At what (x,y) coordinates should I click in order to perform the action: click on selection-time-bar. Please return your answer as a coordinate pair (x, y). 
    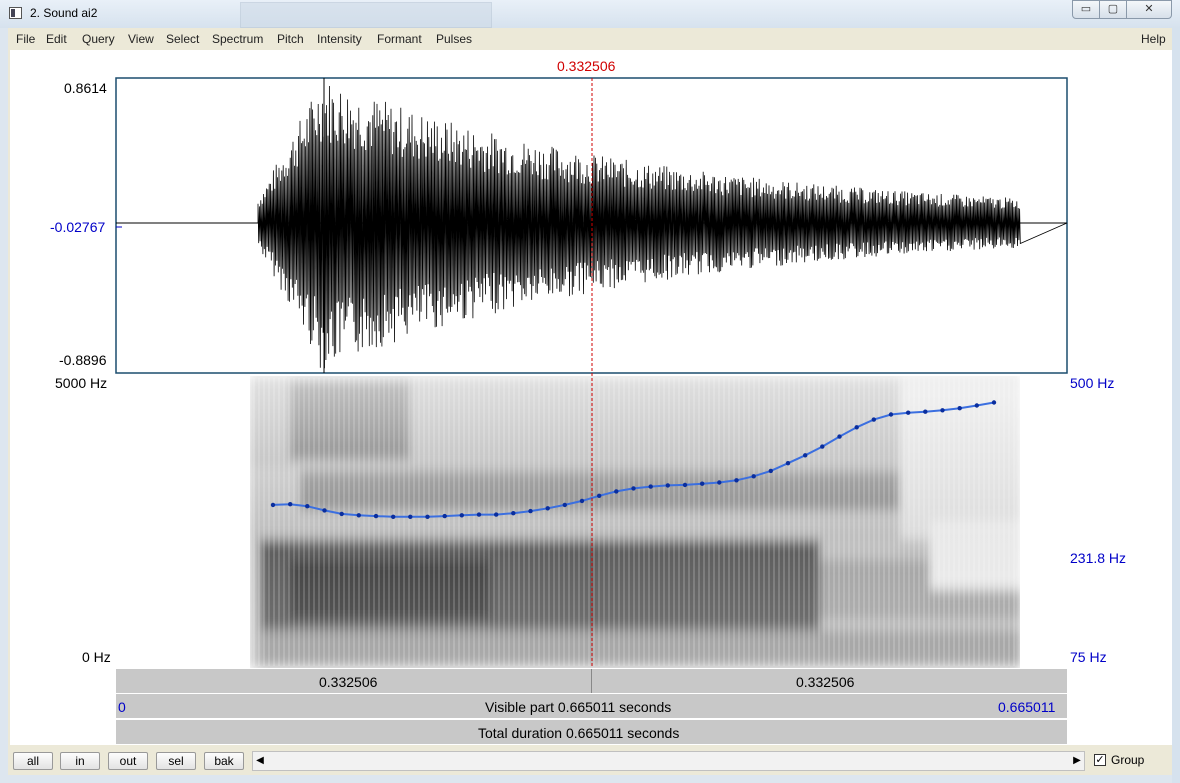
    Looking at the image, I should click on (591, 681).